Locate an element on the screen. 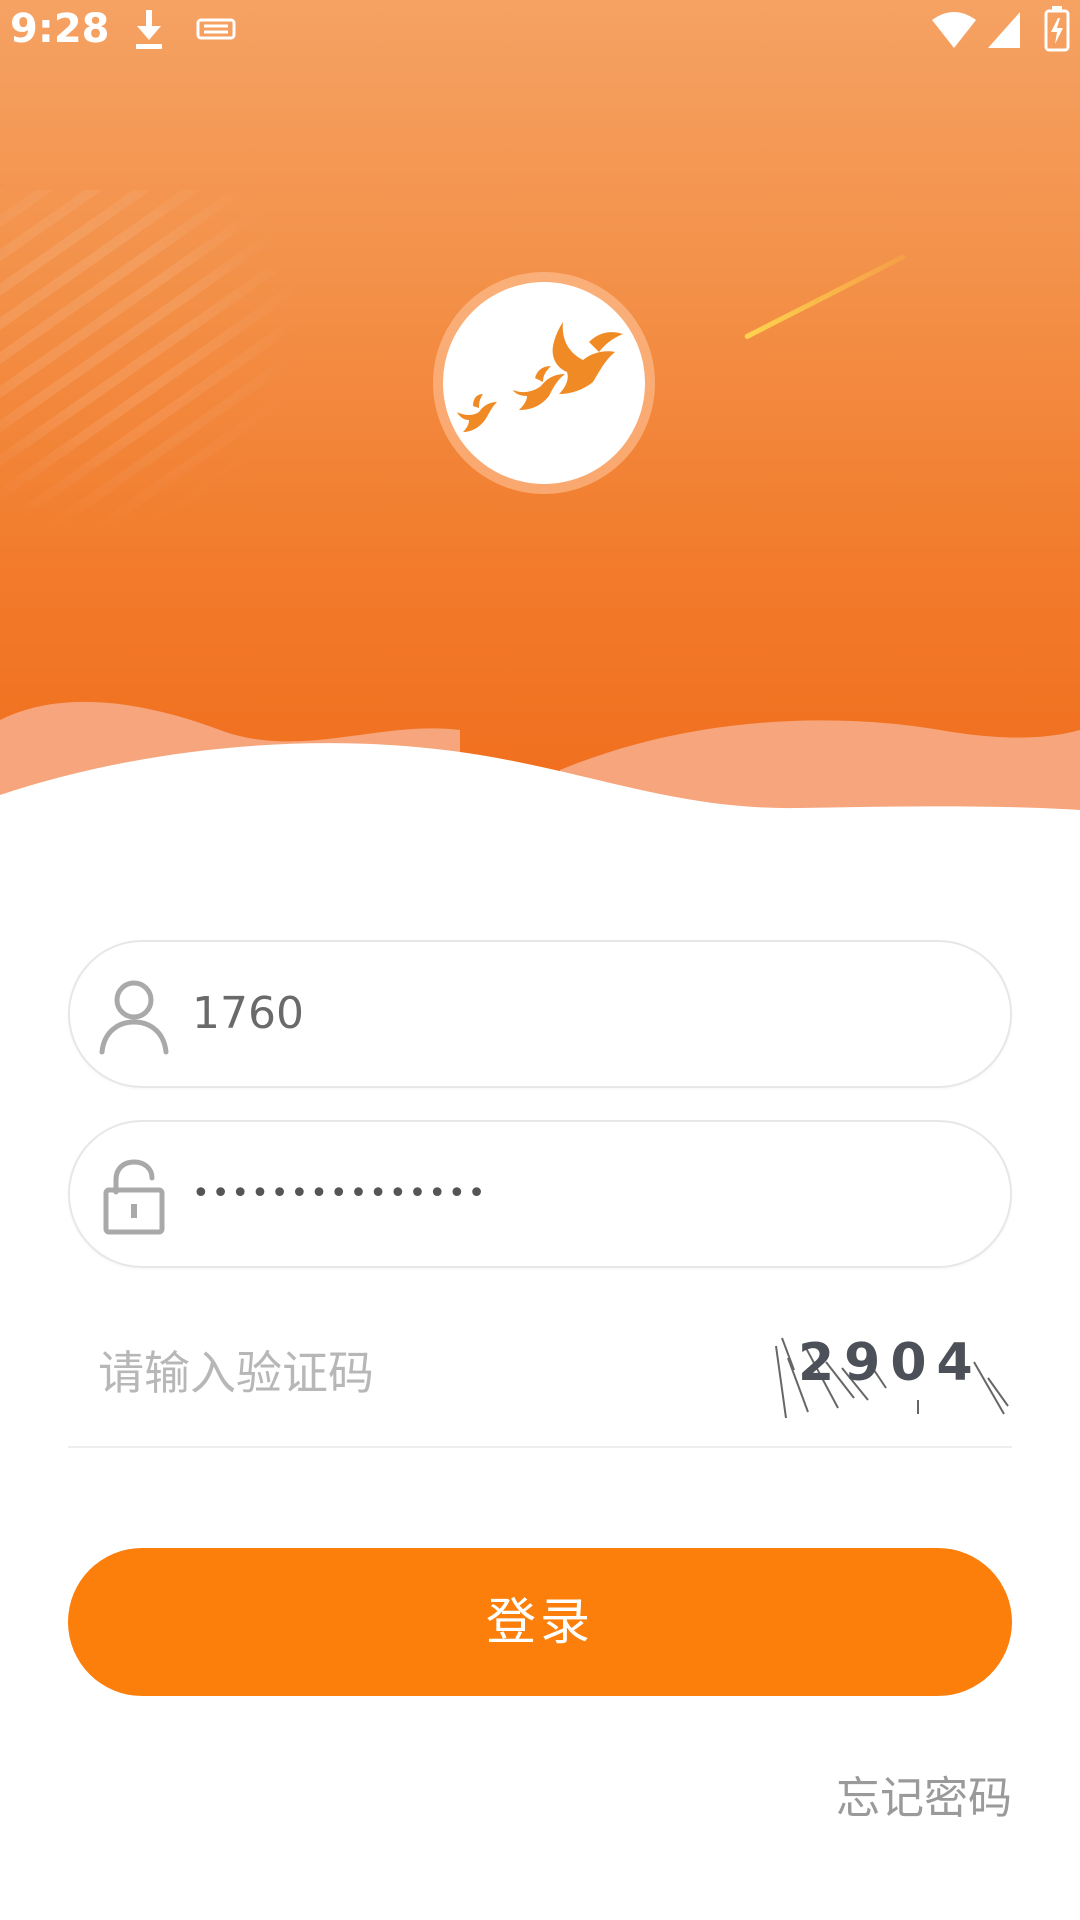  forgot-password-link: 忘记密码 is located at coordinates (924, 1794).